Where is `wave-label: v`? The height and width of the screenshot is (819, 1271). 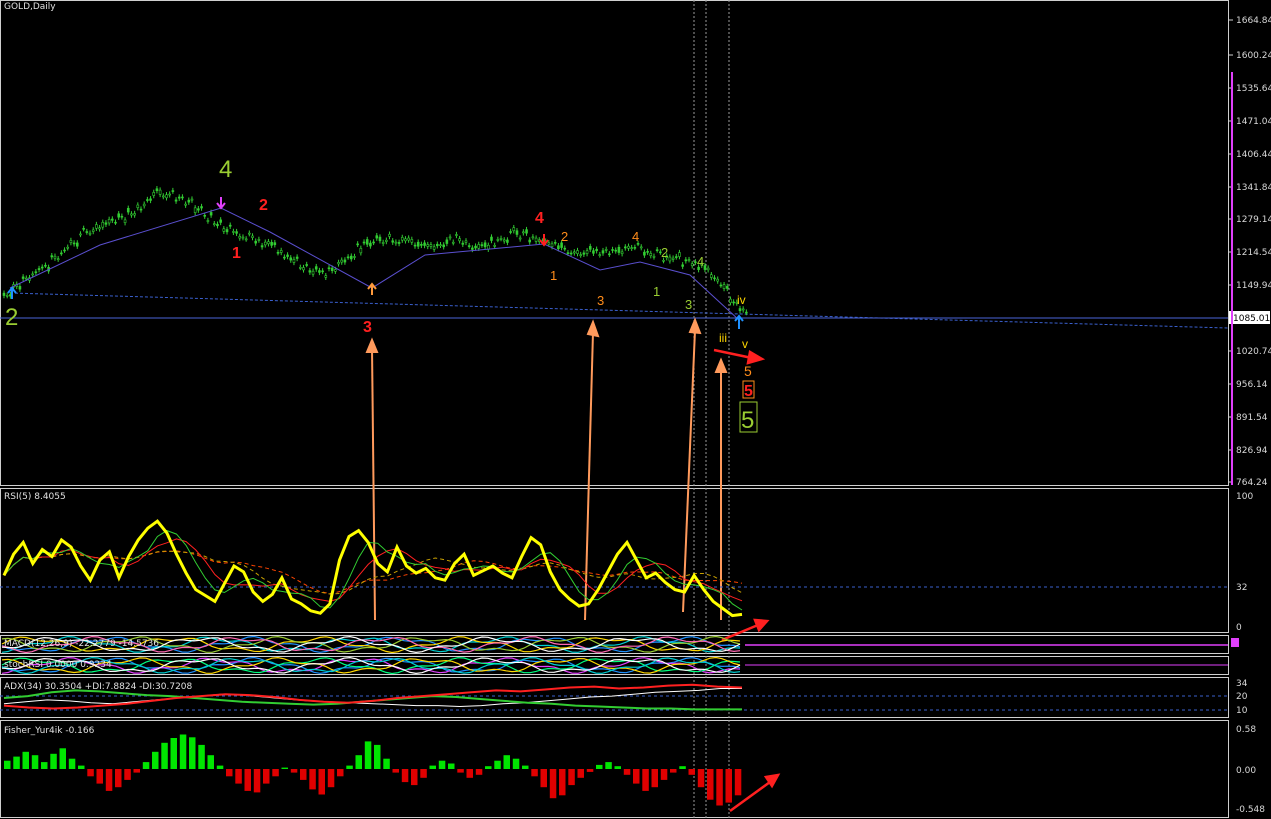
wave-label: v is located at coordinates (745, 344).